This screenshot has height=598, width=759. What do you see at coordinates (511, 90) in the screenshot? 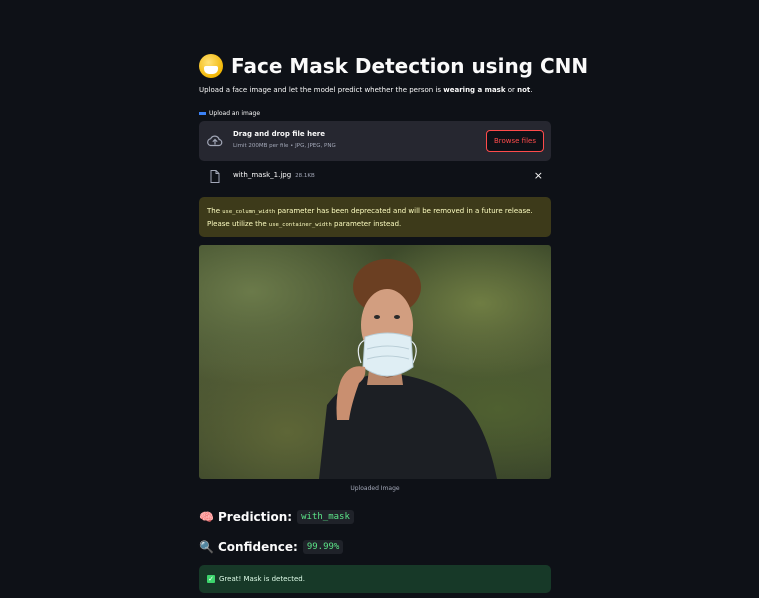
I see `subtitle-mid: or` at bounding box center [511, 90].